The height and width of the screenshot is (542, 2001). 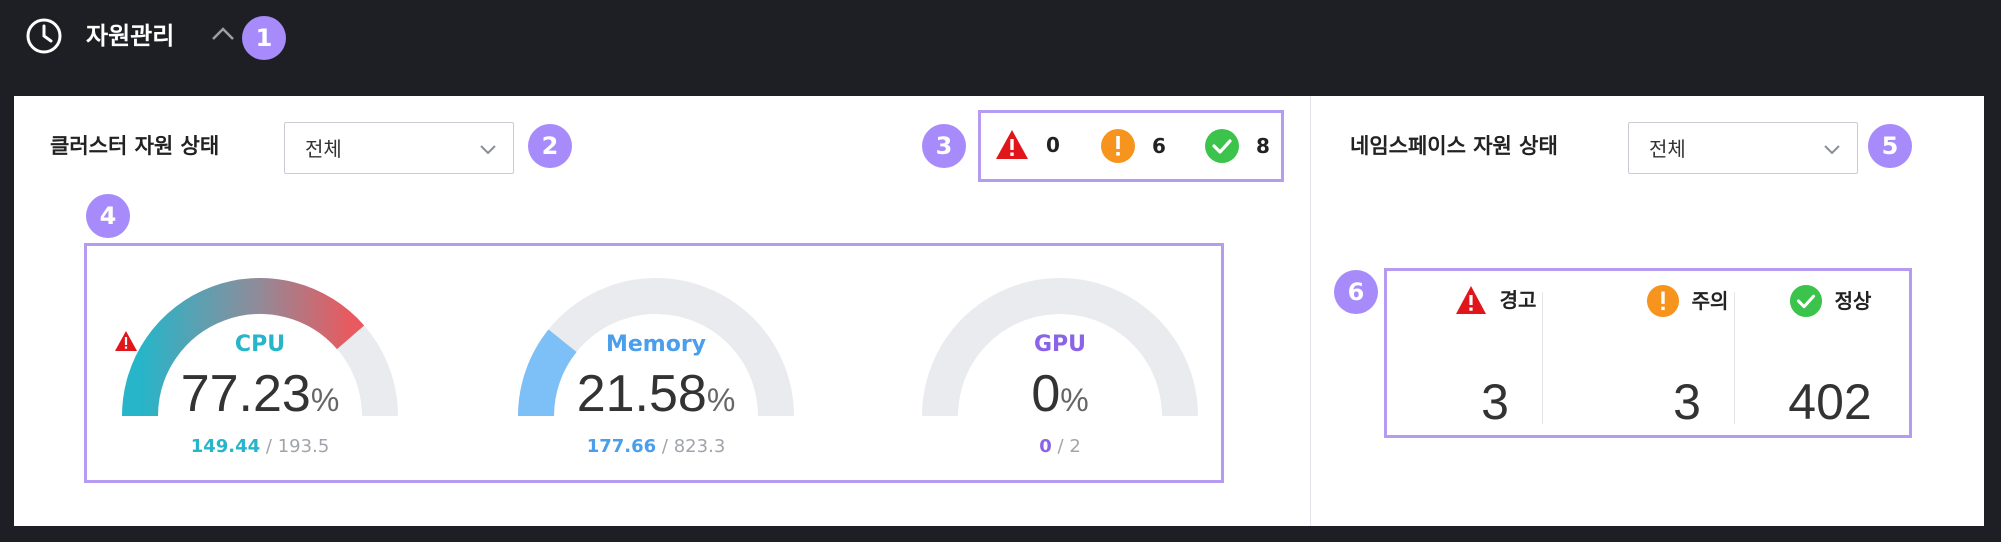 I want to click on memory-label: Memory, so click(x=656, y=344).